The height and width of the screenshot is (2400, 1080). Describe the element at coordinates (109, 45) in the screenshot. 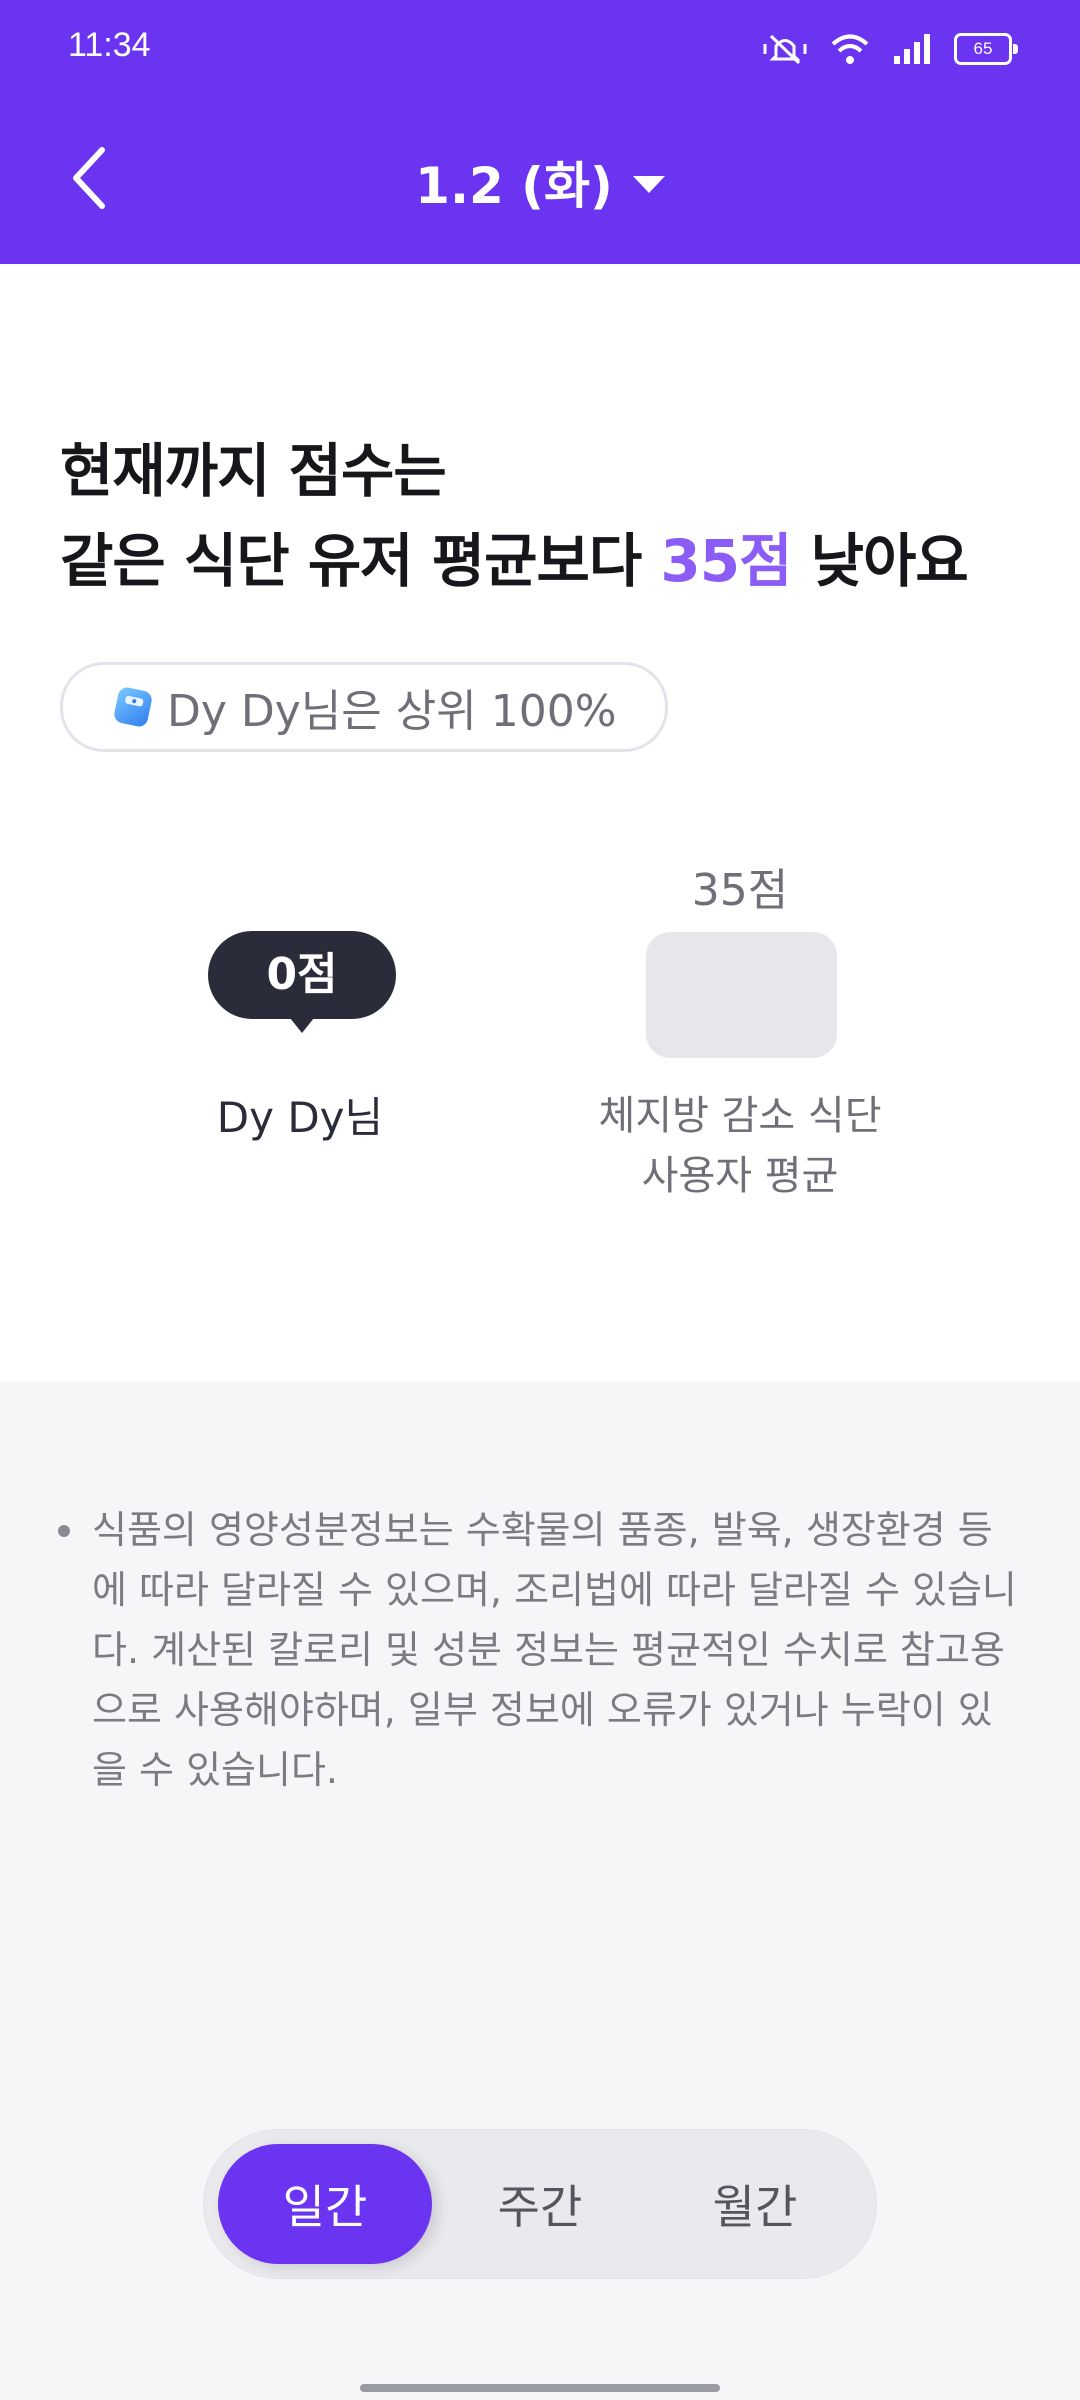

I see `status-time: 11:34` at that location.